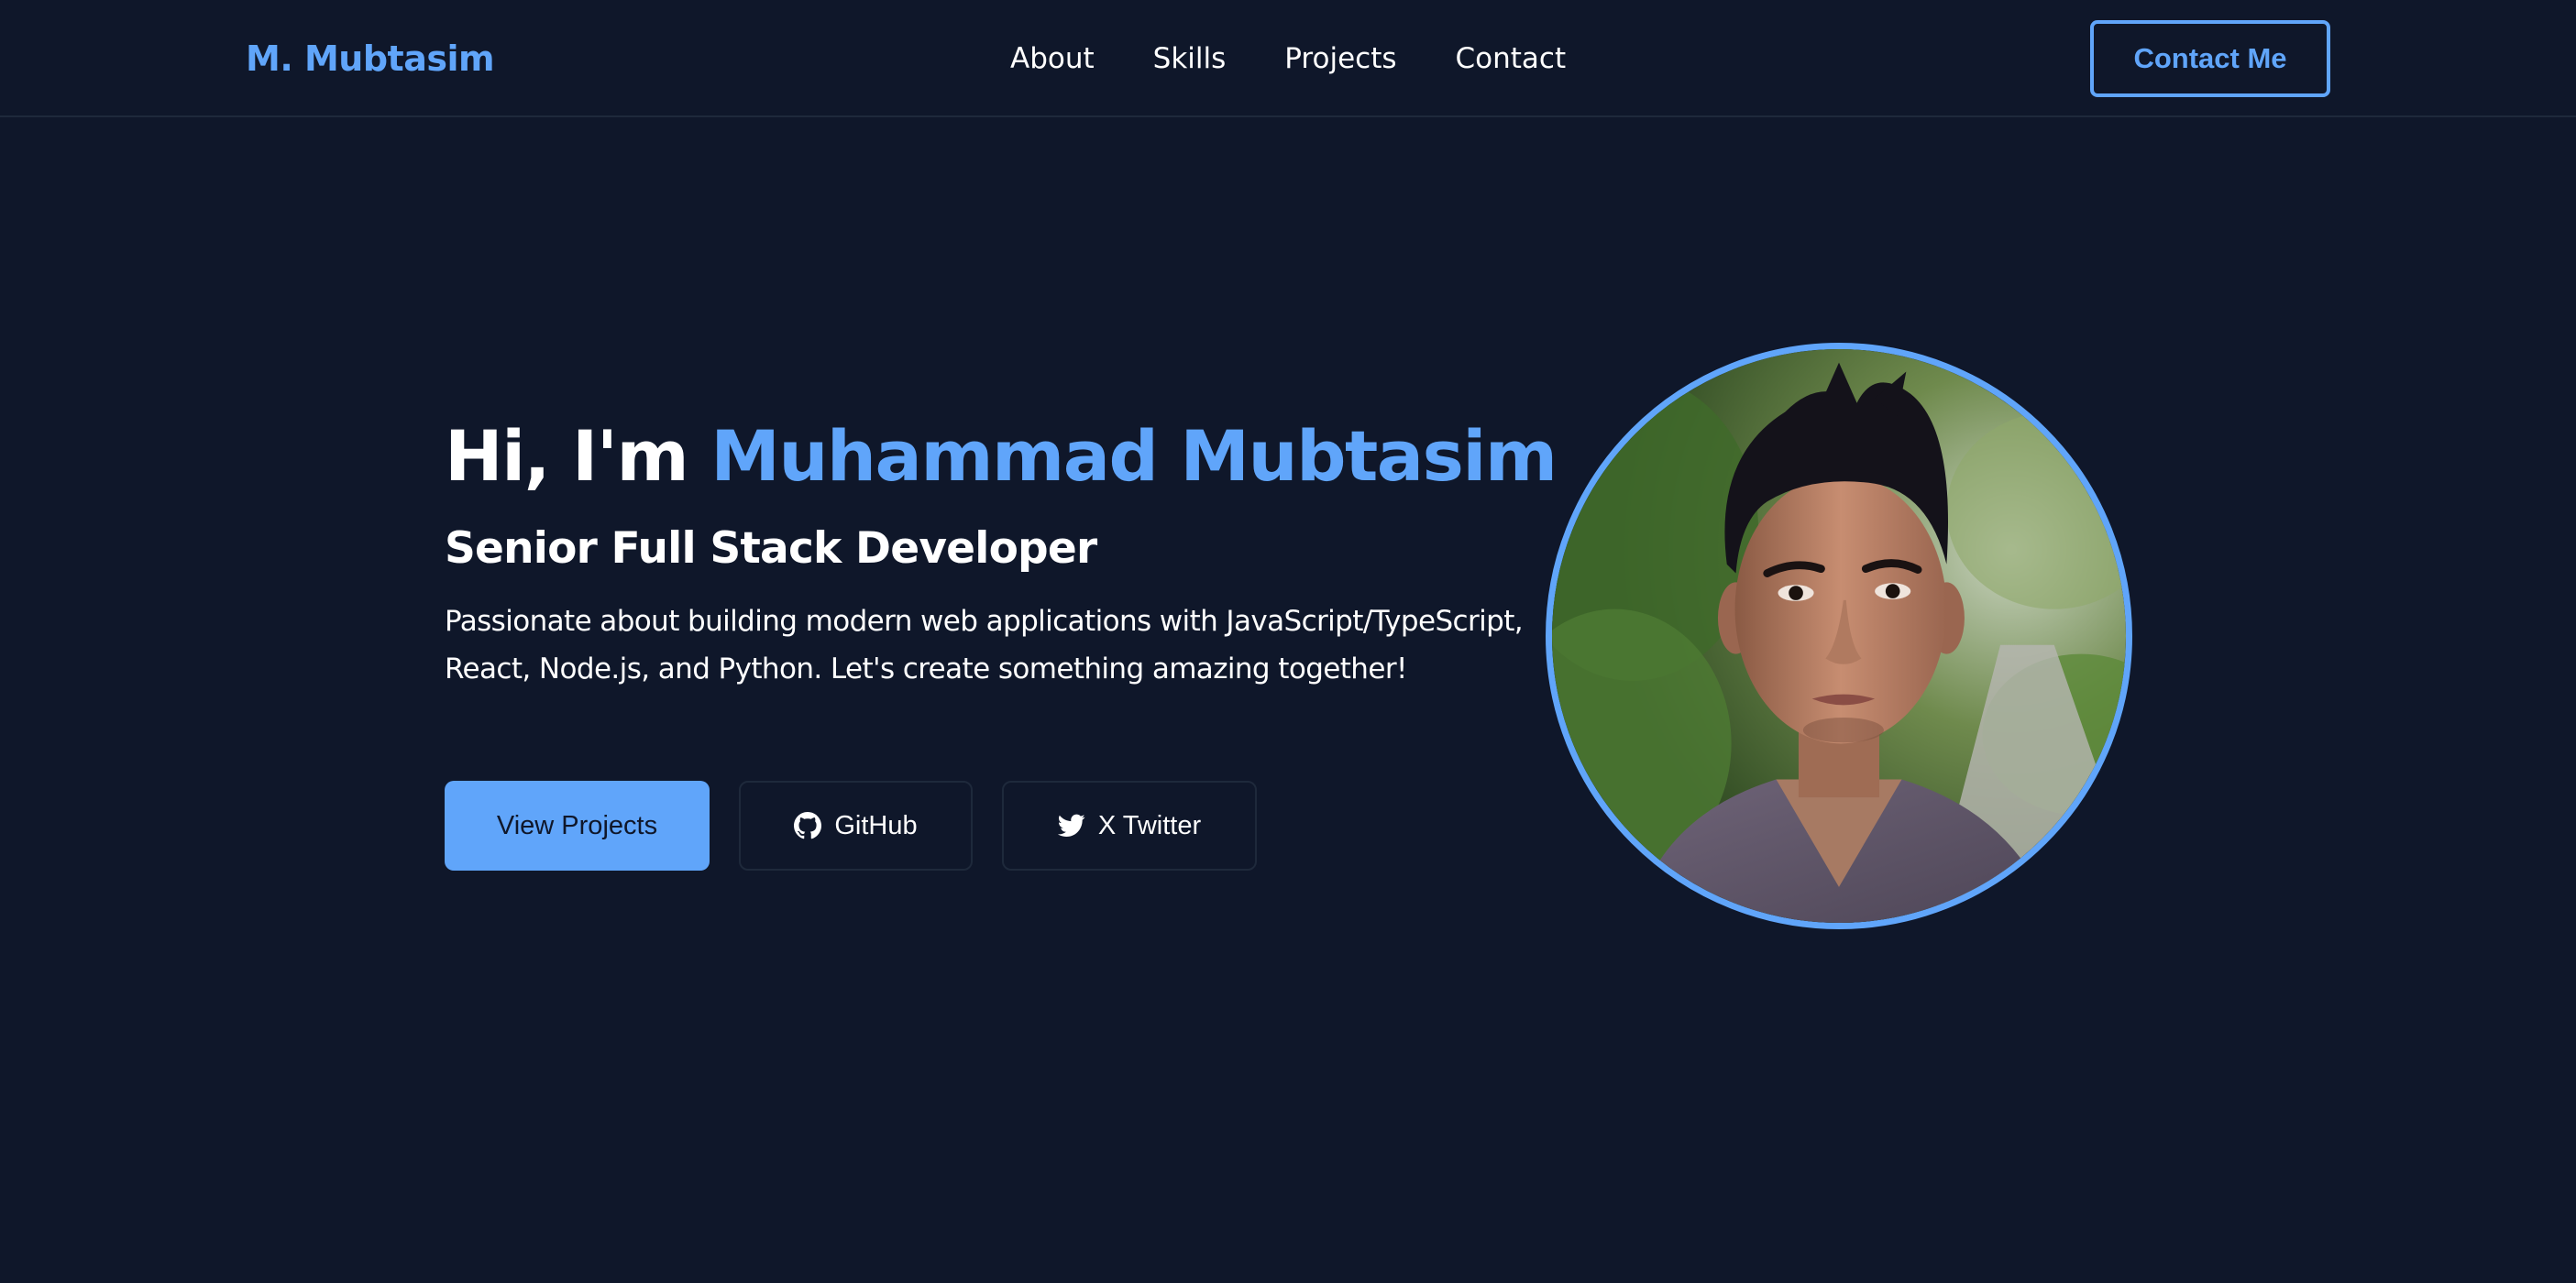 The height and width of the screenshot is (1283, 2576). Describe the element at coordinates (370, 58) in the screenshot. I see `brand-logo: M. Mubtasim` at that location.